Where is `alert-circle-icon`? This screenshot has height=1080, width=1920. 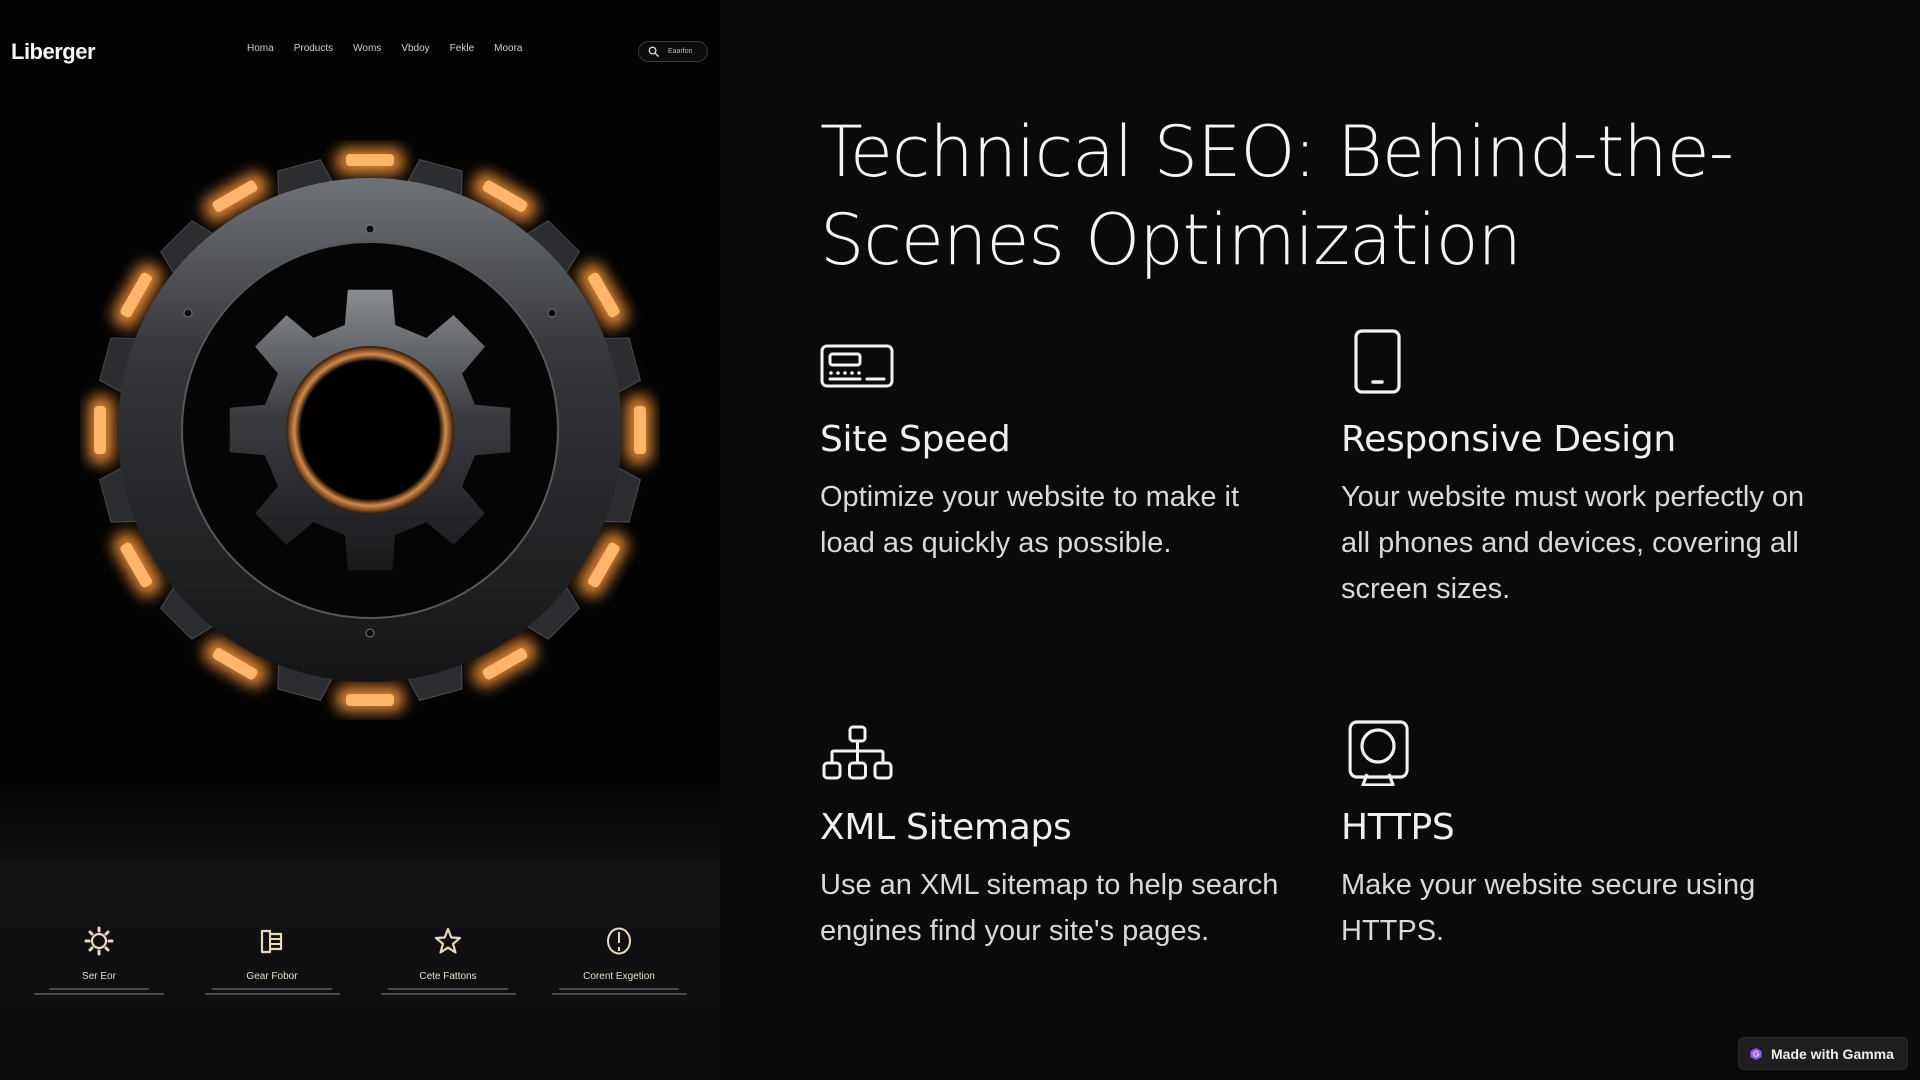
alert-circle-icon is located at coordinates (619, 941).